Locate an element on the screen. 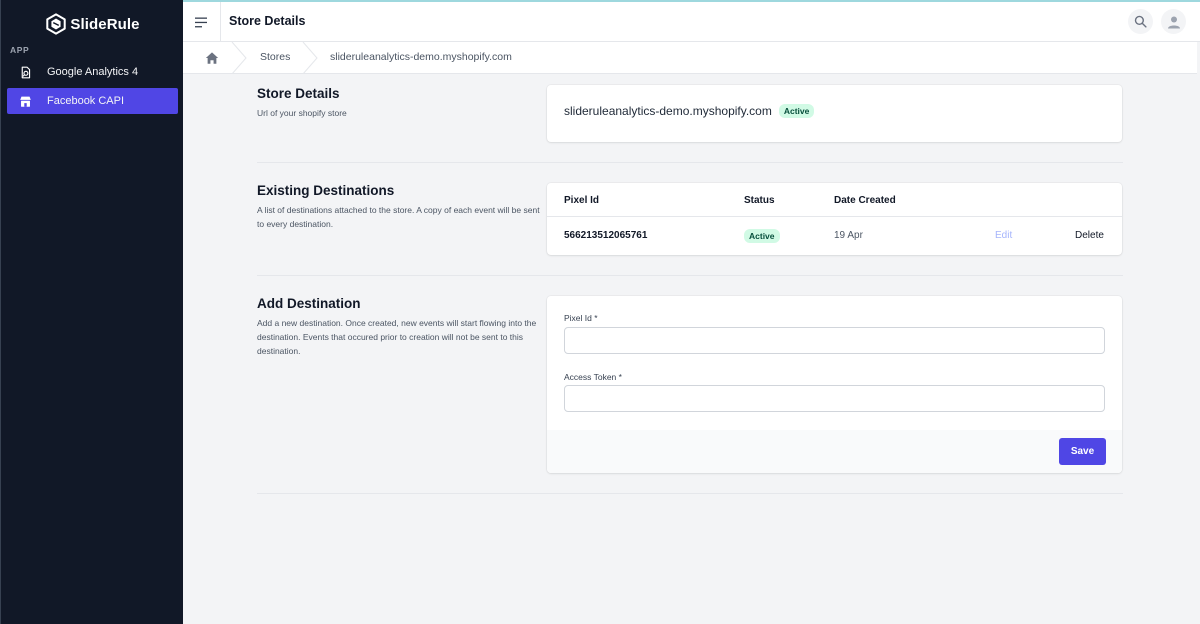 The image size is (1200, 624). date-created-cell: 19 Apr is located at coordinates (848, 235).